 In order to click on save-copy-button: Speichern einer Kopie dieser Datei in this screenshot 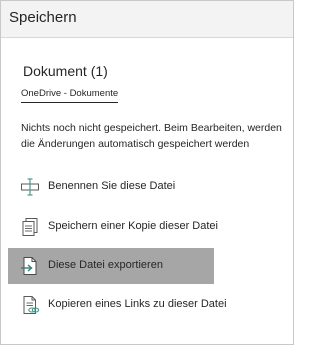, I will do `click(113, 227)`.